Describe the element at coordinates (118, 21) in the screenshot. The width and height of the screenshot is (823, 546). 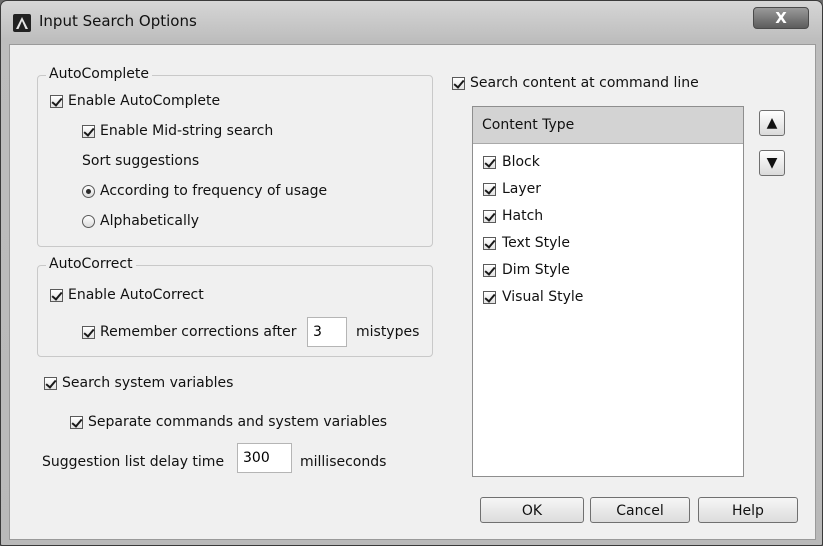
I see `window-title: Input Search Options` at that location.